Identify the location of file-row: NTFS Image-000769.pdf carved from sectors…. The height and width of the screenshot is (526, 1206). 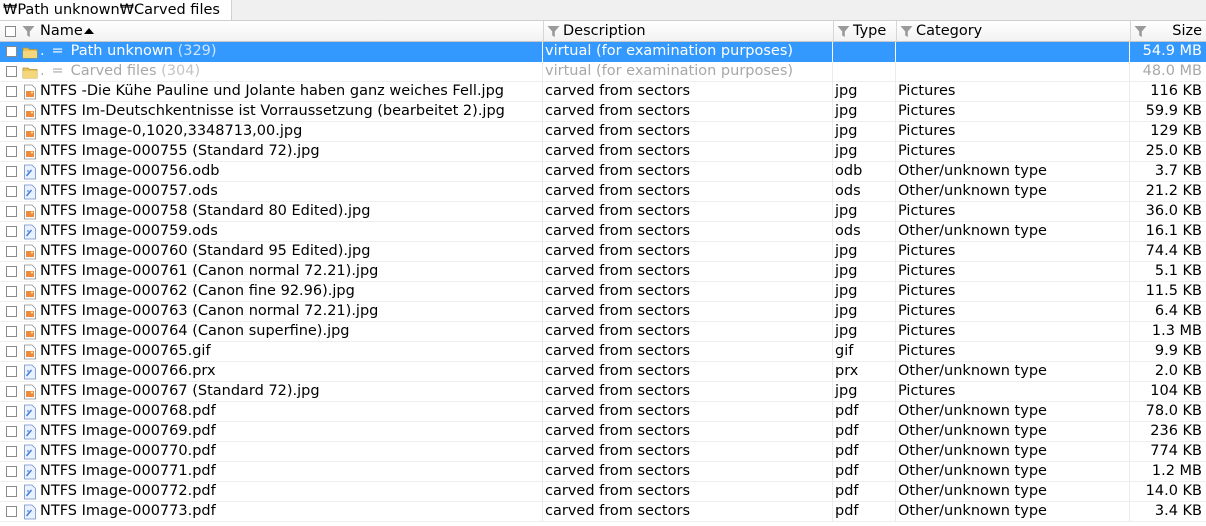
(603, 432).